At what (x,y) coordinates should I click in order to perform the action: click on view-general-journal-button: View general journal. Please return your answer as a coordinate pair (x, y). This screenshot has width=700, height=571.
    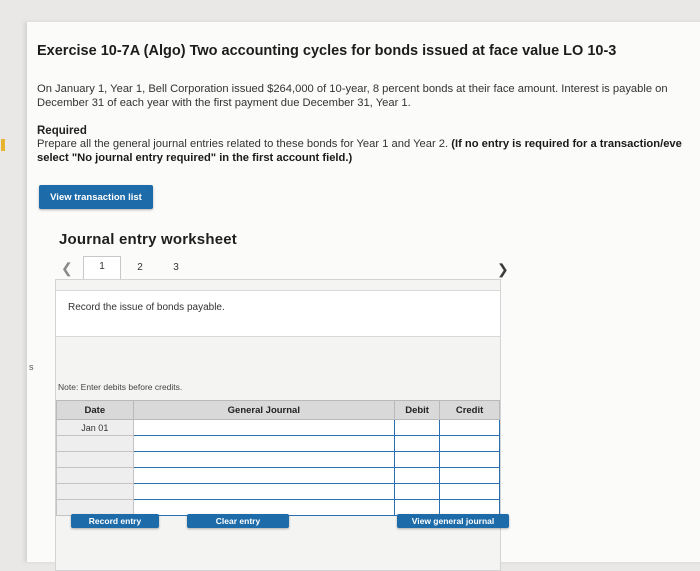
    Looking at the image, I should click on (453, 521).